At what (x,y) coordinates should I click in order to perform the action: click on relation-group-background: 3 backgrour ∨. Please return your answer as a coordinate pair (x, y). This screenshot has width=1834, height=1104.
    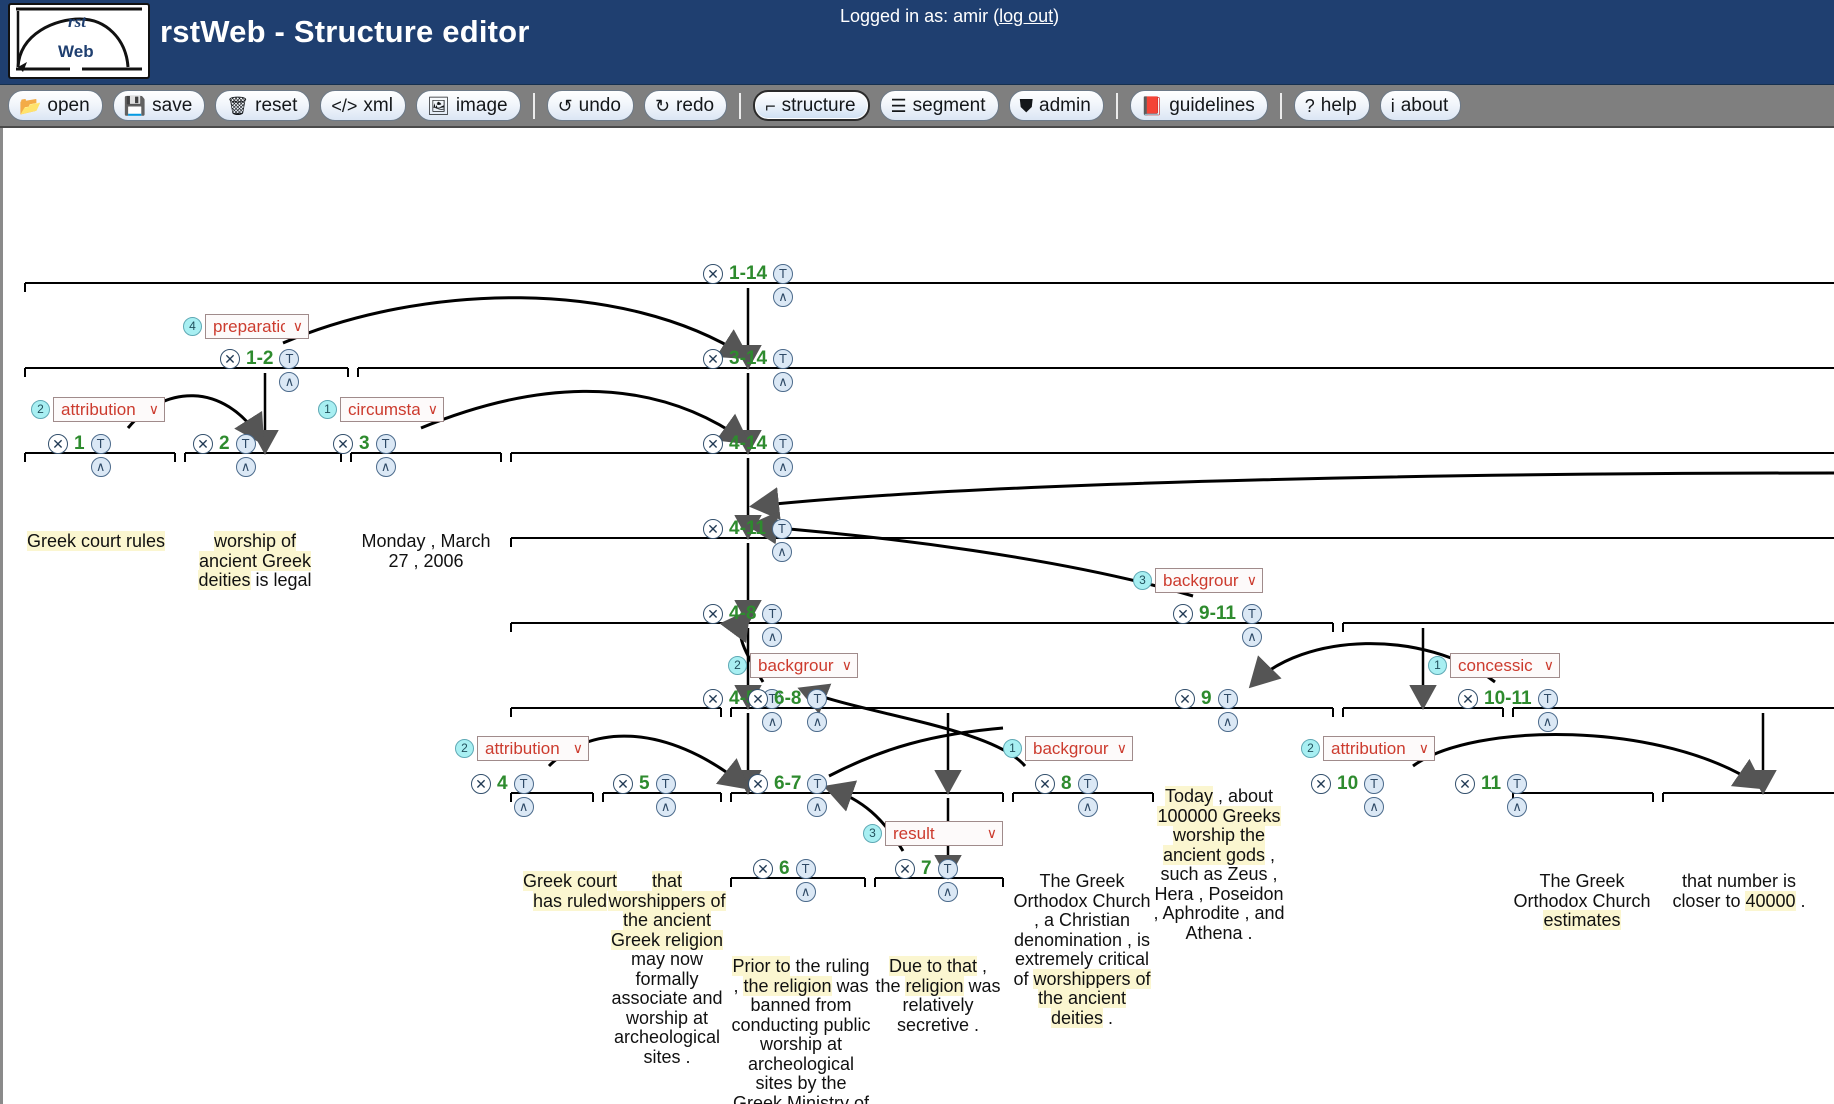
    Looking at the image, I should click on (1198, 580).